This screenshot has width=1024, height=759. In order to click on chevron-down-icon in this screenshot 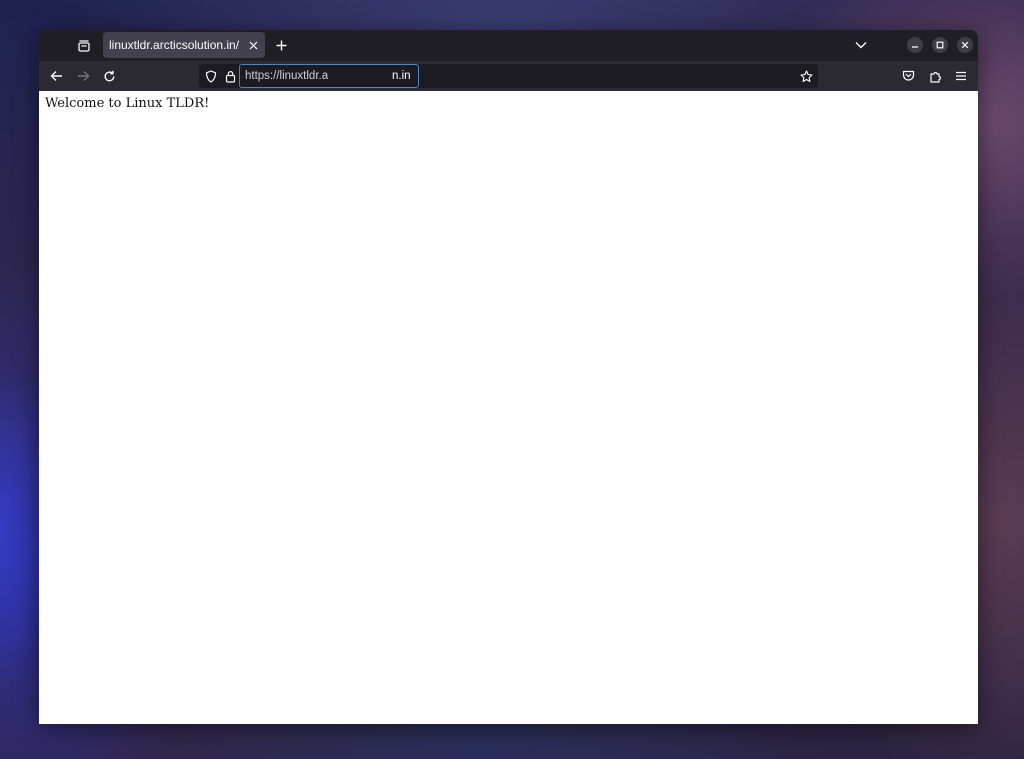, I will do `click(861, 45)`.